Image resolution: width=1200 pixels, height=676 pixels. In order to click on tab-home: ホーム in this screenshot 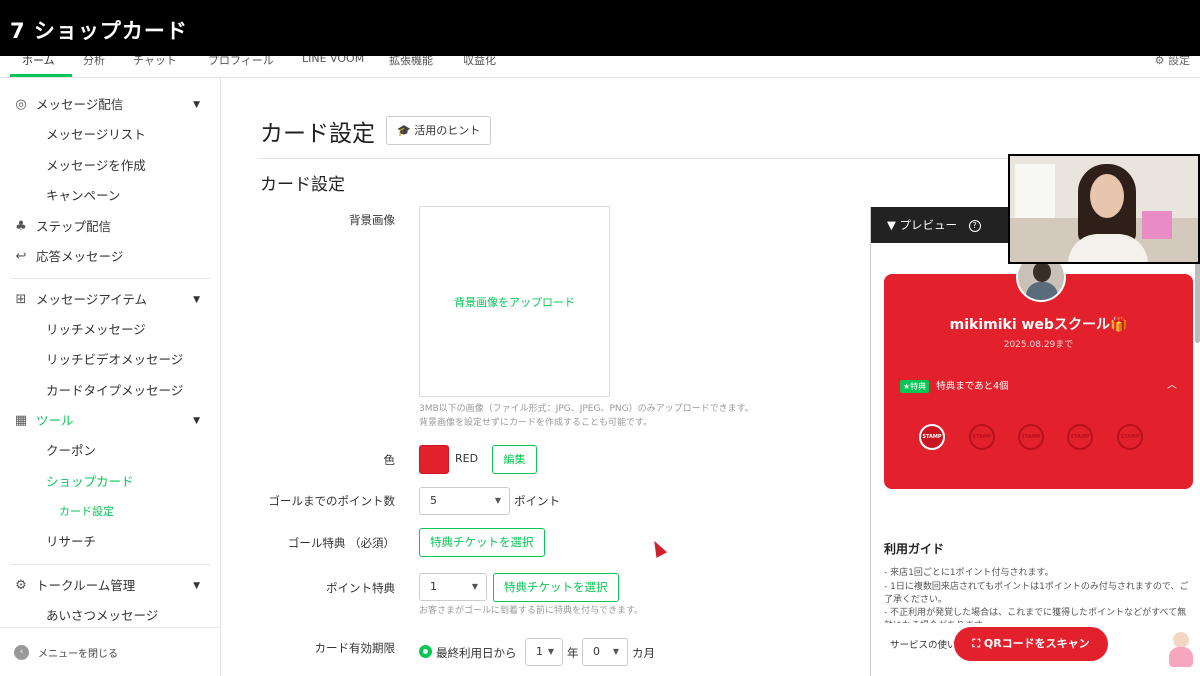, I will do `click(38, 62)`.